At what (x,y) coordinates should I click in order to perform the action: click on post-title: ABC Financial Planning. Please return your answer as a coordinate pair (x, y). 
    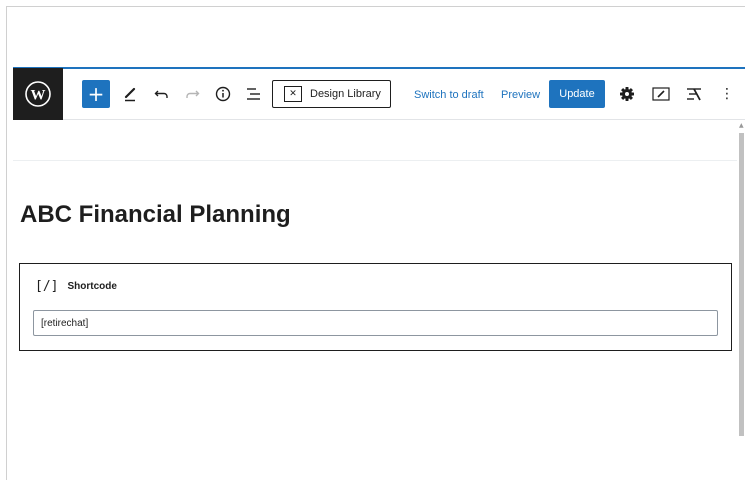
    Looking at the image, I should click on (155, 215).